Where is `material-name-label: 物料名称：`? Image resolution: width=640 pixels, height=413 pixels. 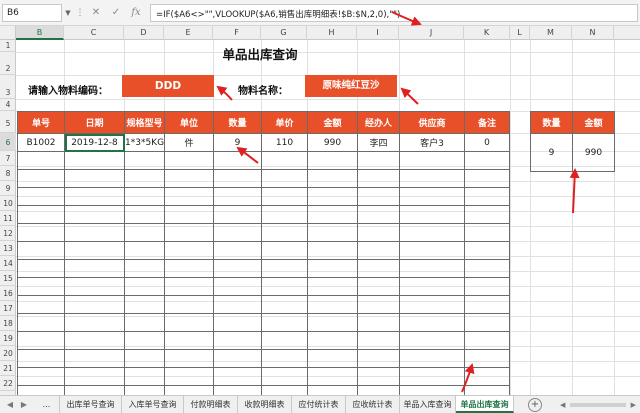
material-name-label: 物料名称： is located at coordinates (263, 91).